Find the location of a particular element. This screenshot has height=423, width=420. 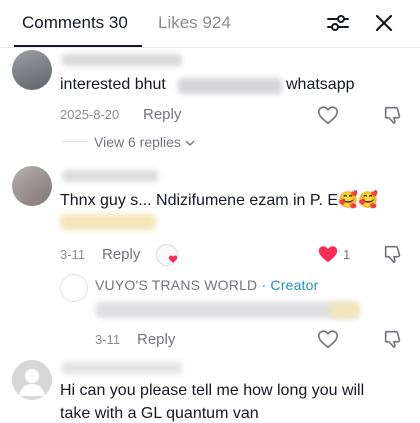

redacted-emoji is located at coordinates (345, 310).